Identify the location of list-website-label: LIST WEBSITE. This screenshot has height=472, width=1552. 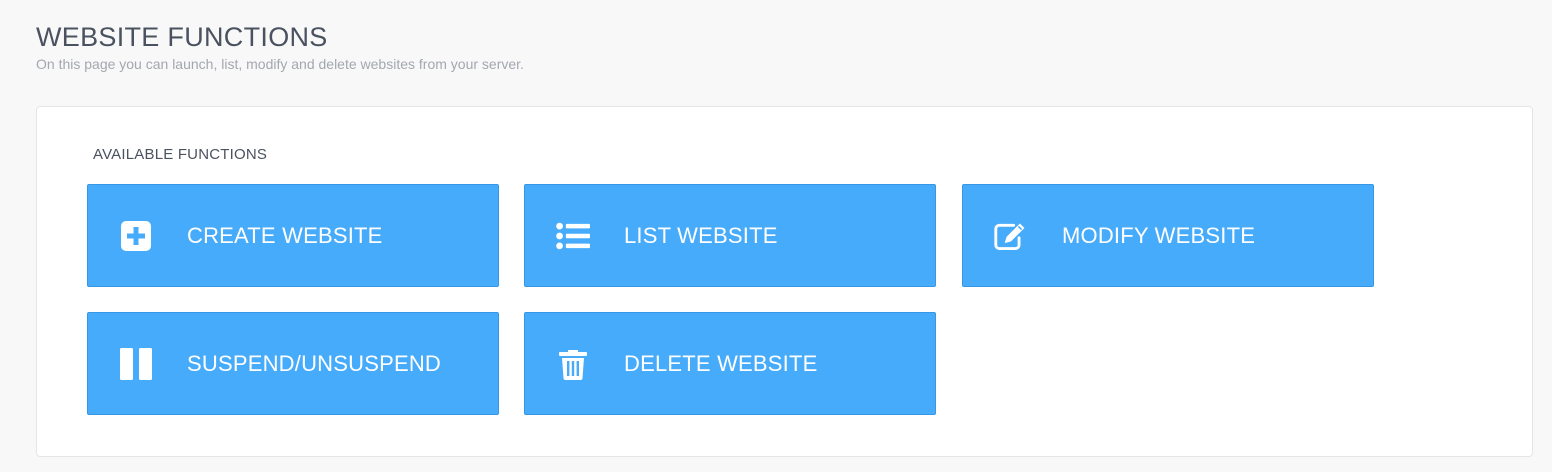
(701, 235).